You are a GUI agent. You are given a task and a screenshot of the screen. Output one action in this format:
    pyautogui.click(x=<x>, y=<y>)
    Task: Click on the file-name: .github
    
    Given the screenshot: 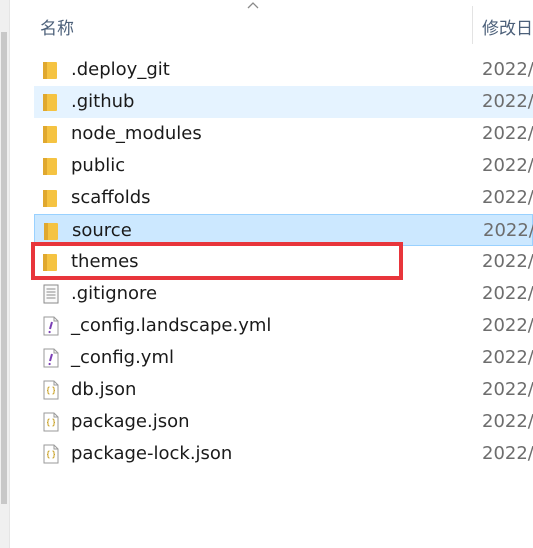 What is the action you would take?
    pyautogui.click(x=103, y=101)
    